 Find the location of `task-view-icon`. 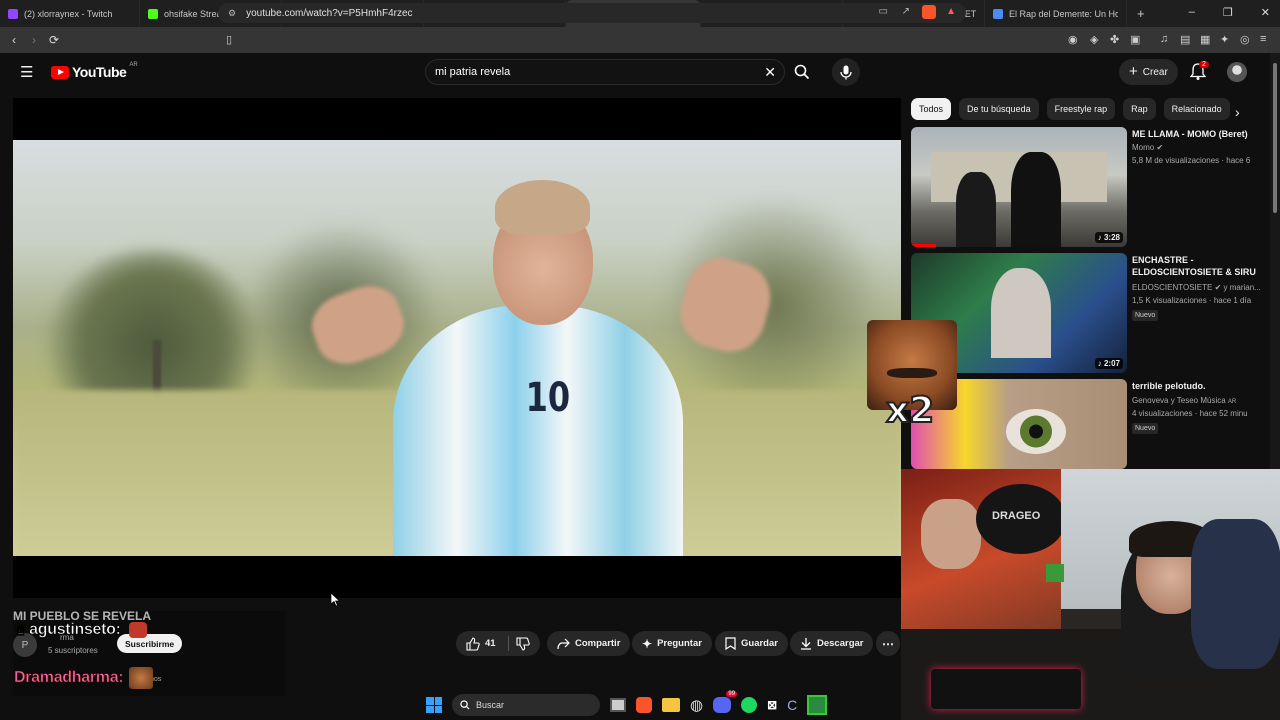

task-view-icon is located at coordinates (618, 705).